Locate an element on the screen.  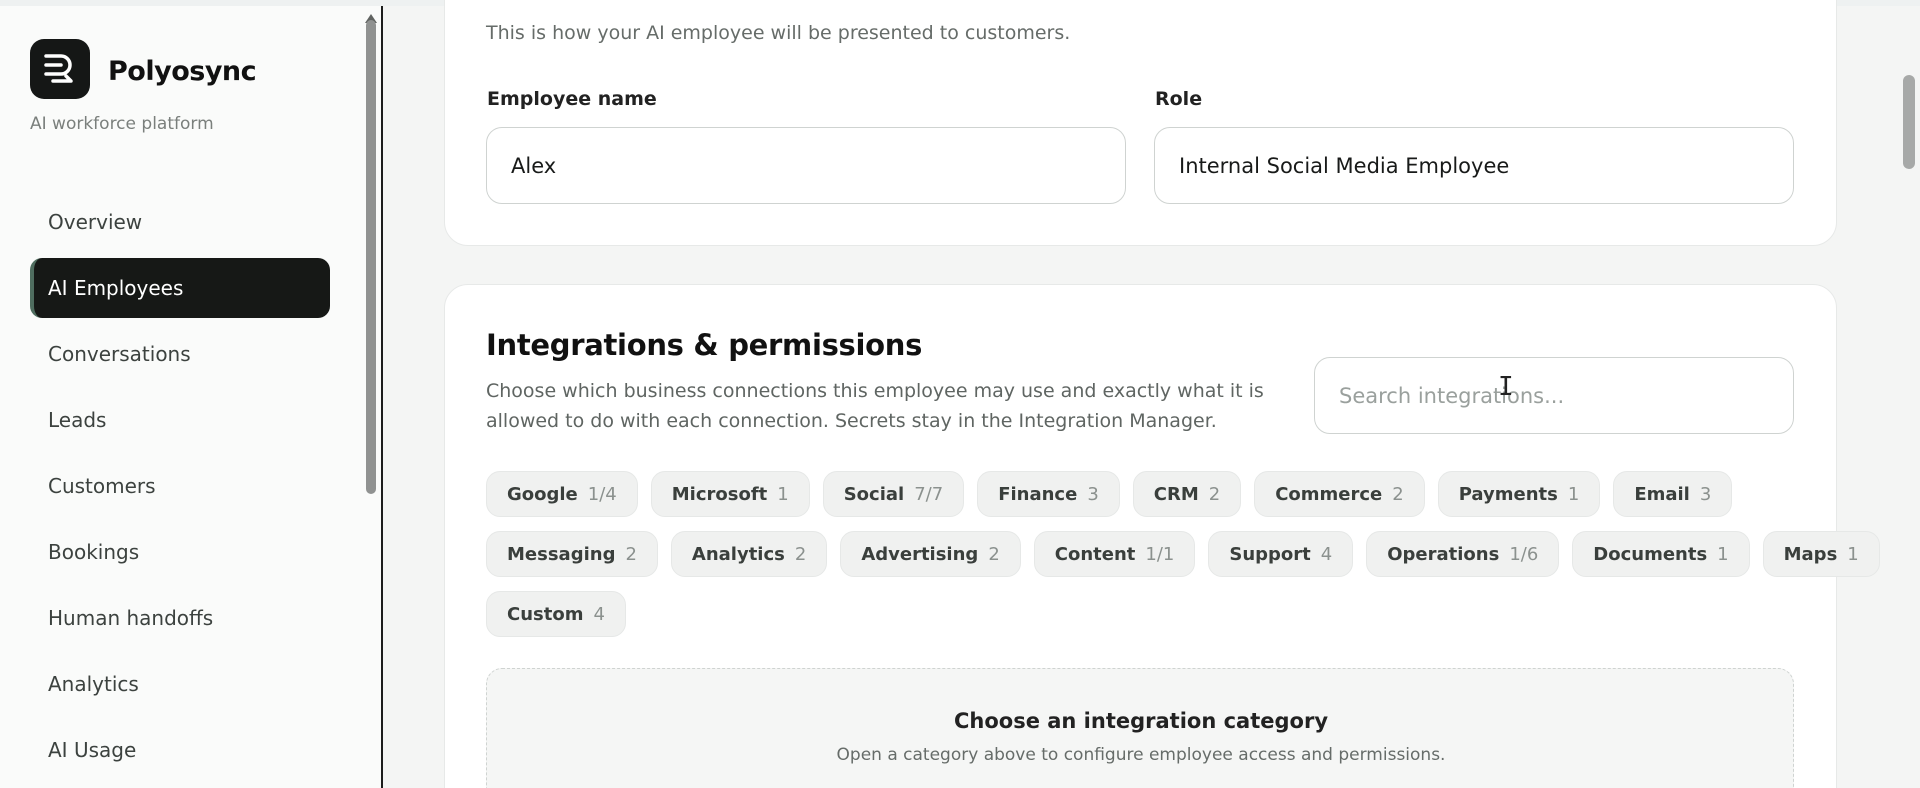
category-chip-analytics: Analytics 2 is located at coordinates (749, 554).